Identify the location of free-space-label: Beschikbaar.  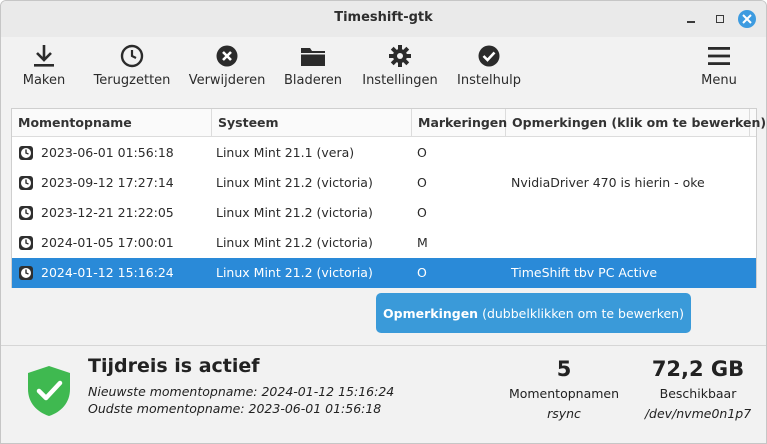
(698, 393).